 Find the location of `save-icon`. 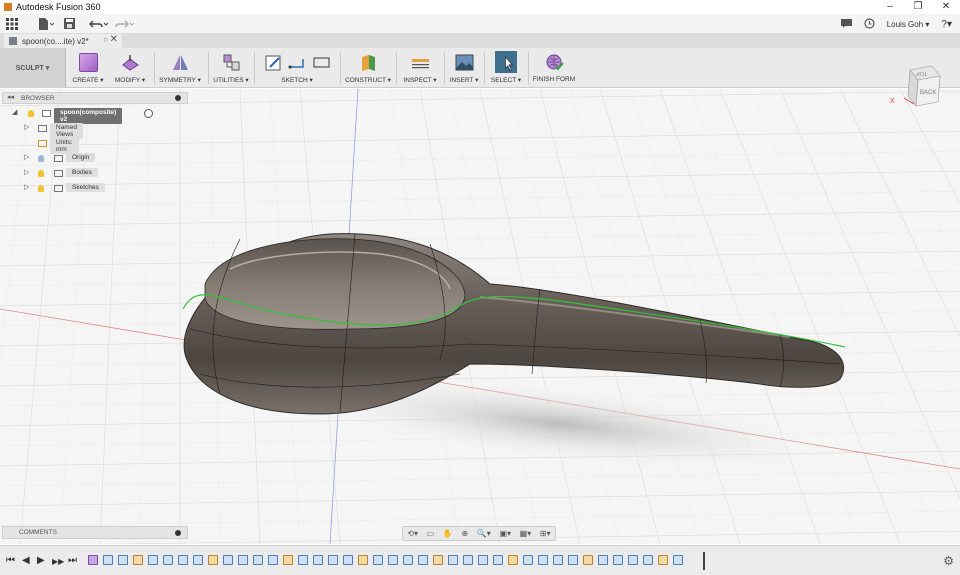

save-icon is located at coordinates (69, 24).